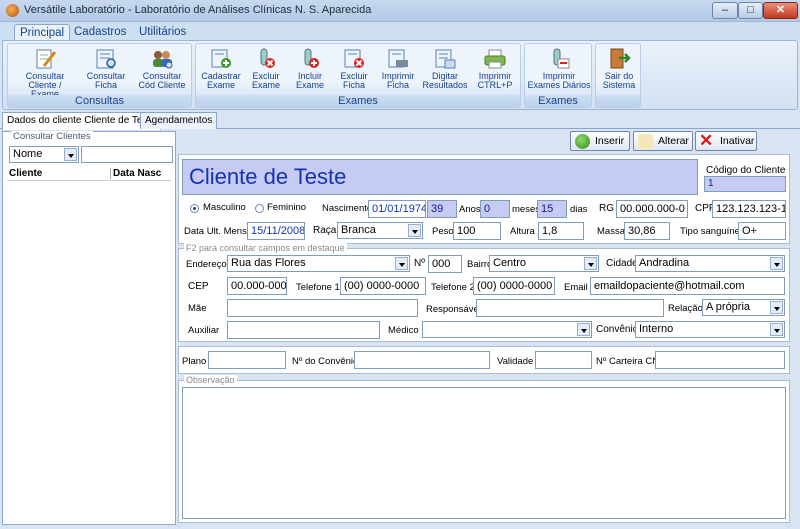  I want to click on cep-label: CEP, so click(198, 286).